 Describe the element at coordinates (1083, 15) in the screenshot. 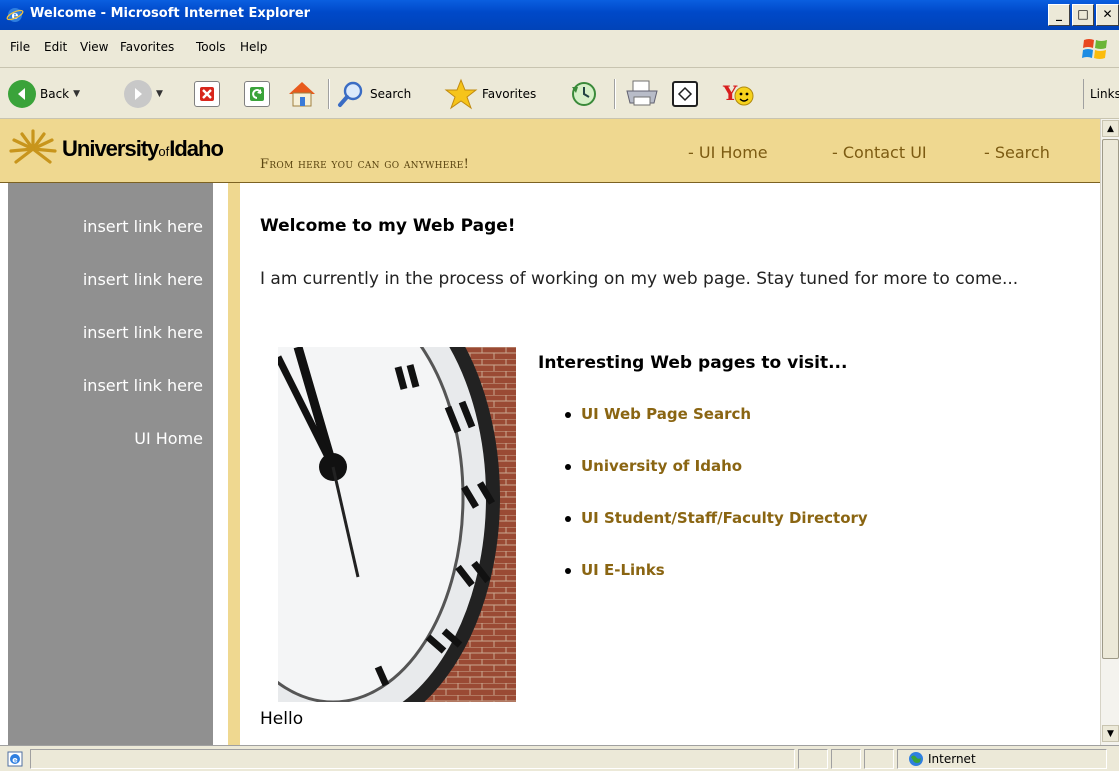

I see `maximize-button: □` at that location.